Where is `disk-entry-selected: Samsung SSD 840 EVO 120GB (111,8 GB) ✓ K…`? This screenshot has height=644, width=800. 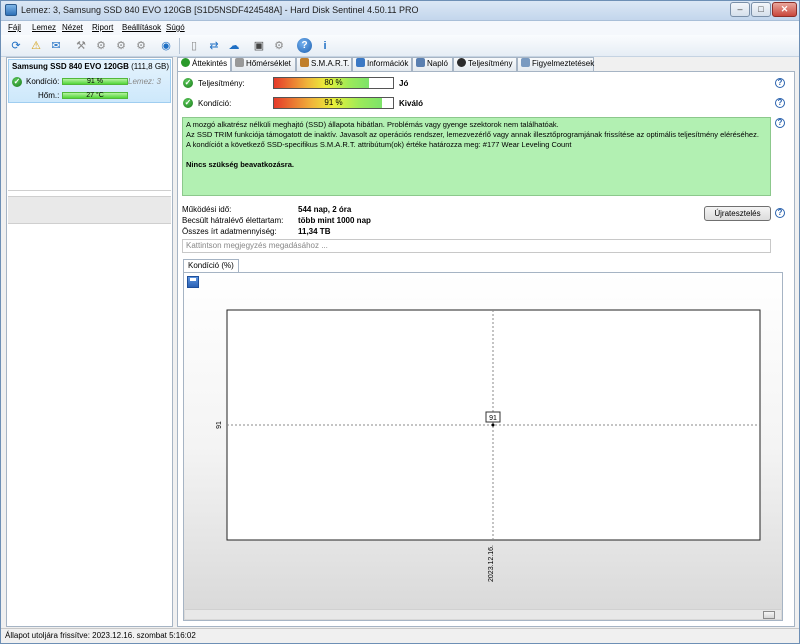
disk-entry-selected: Samsung SSD 840 EVO 120GB (111,8 GB) ✓ K… is located at coordinates (89, 81).